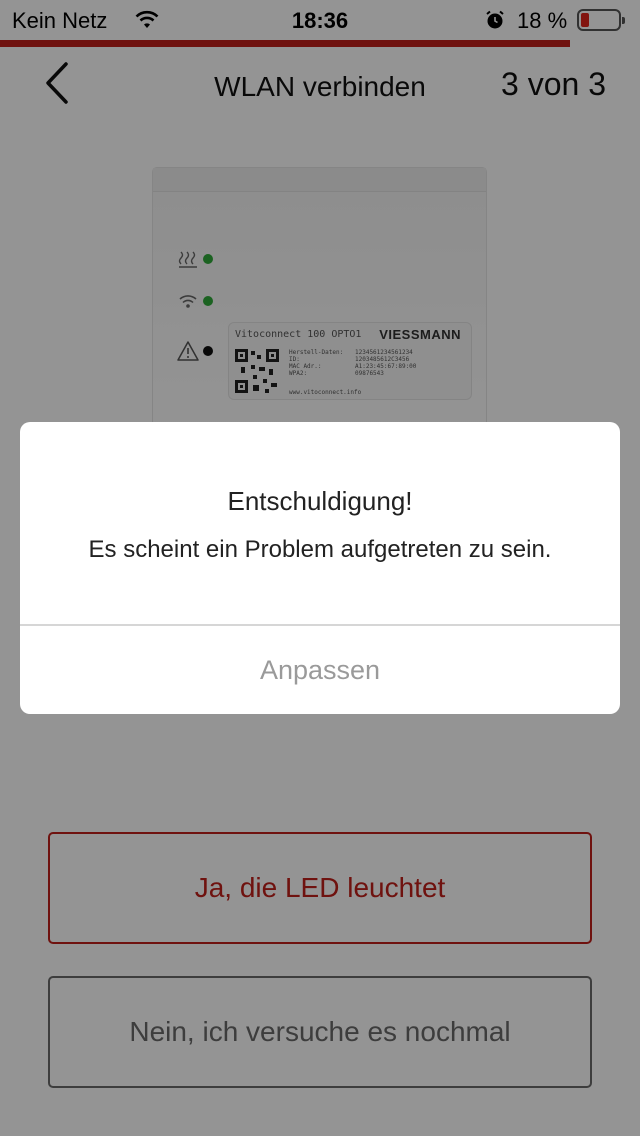 The width and height of the screenshot is (640, 1136). What do you see at coordinates (320, 670) in the screenshot?
I see `adjust-button: Anpassen` at bounding box center [320, 670].